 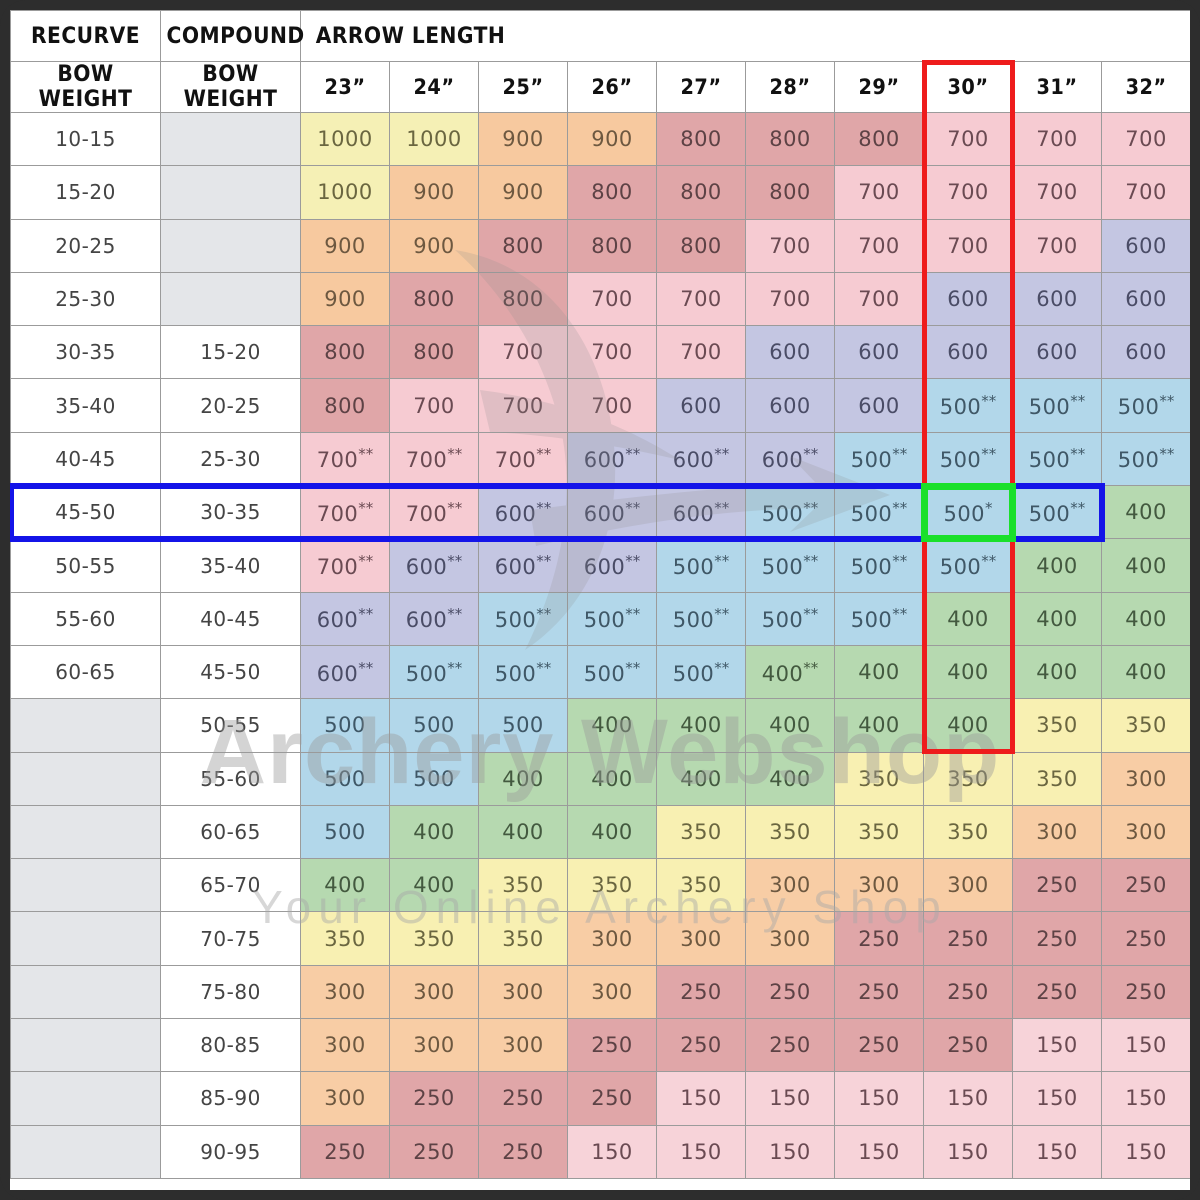 What do you see at coordinates (1145, 87) in the screenshot?
I see `header-length-32: 32”` at bounding box center [1145, 87].